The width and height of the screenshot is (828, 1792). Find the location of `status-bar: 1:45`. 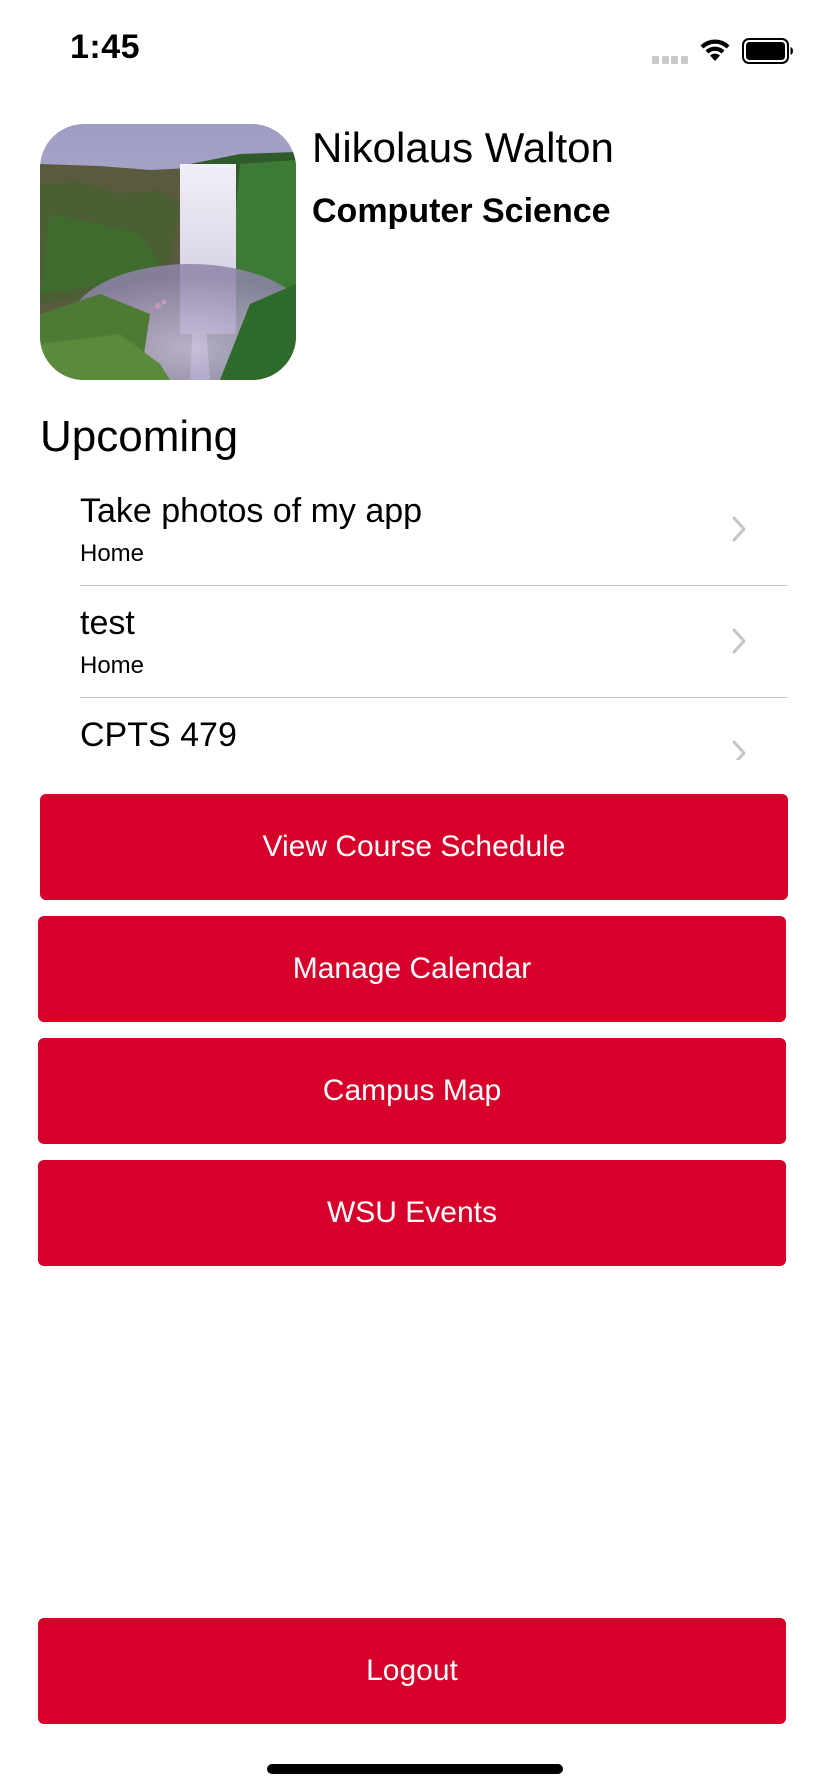

status-bar: 1:45 is located at coordinates (414, 50).